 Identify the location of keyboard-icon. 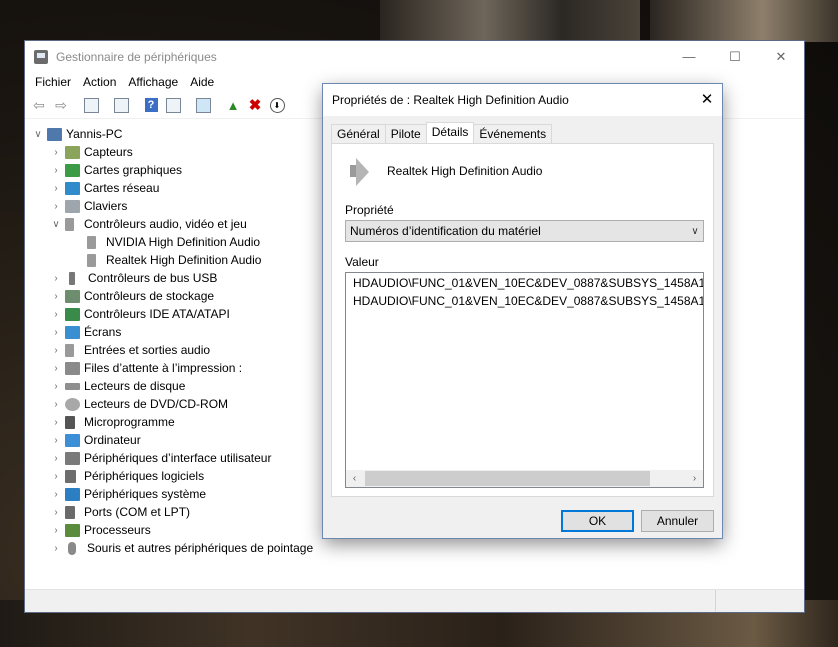
(72, 206).